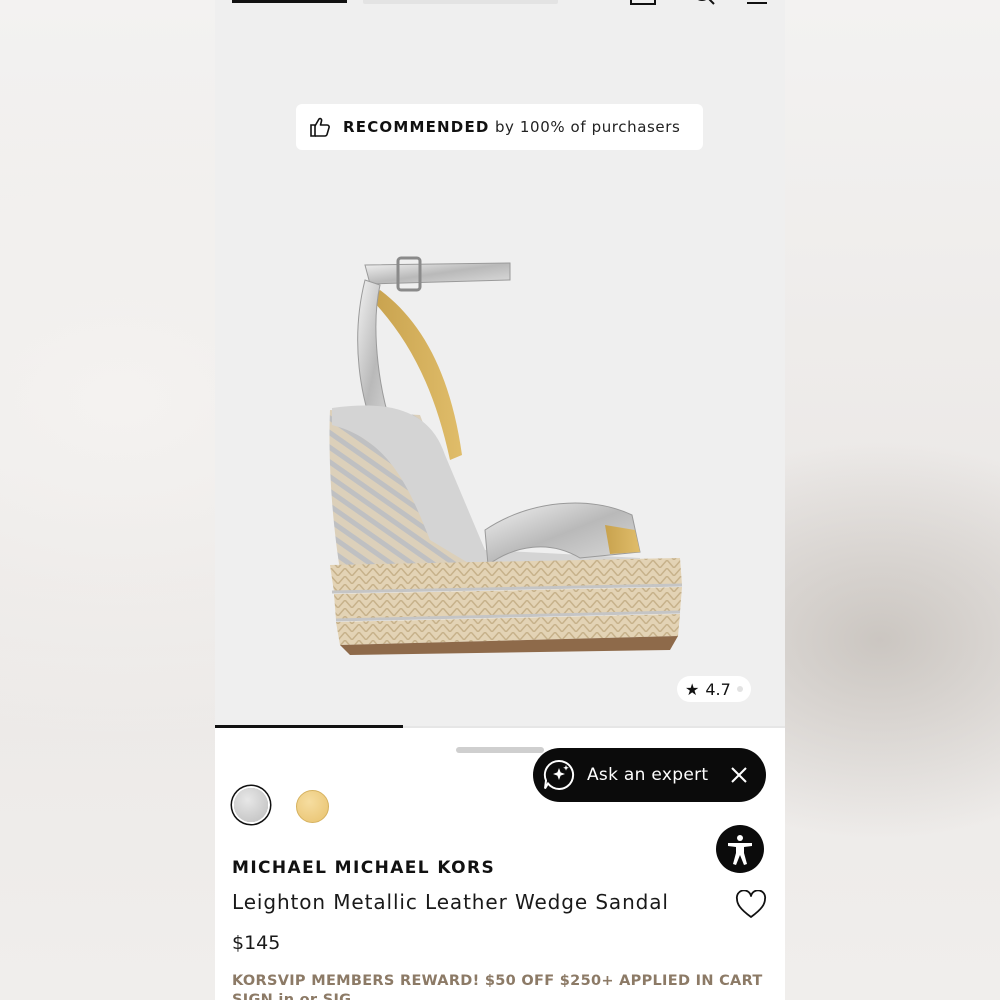 This screenshot has width=1000, height=1000. I want to click on header-nav-text, so click(460, 2).